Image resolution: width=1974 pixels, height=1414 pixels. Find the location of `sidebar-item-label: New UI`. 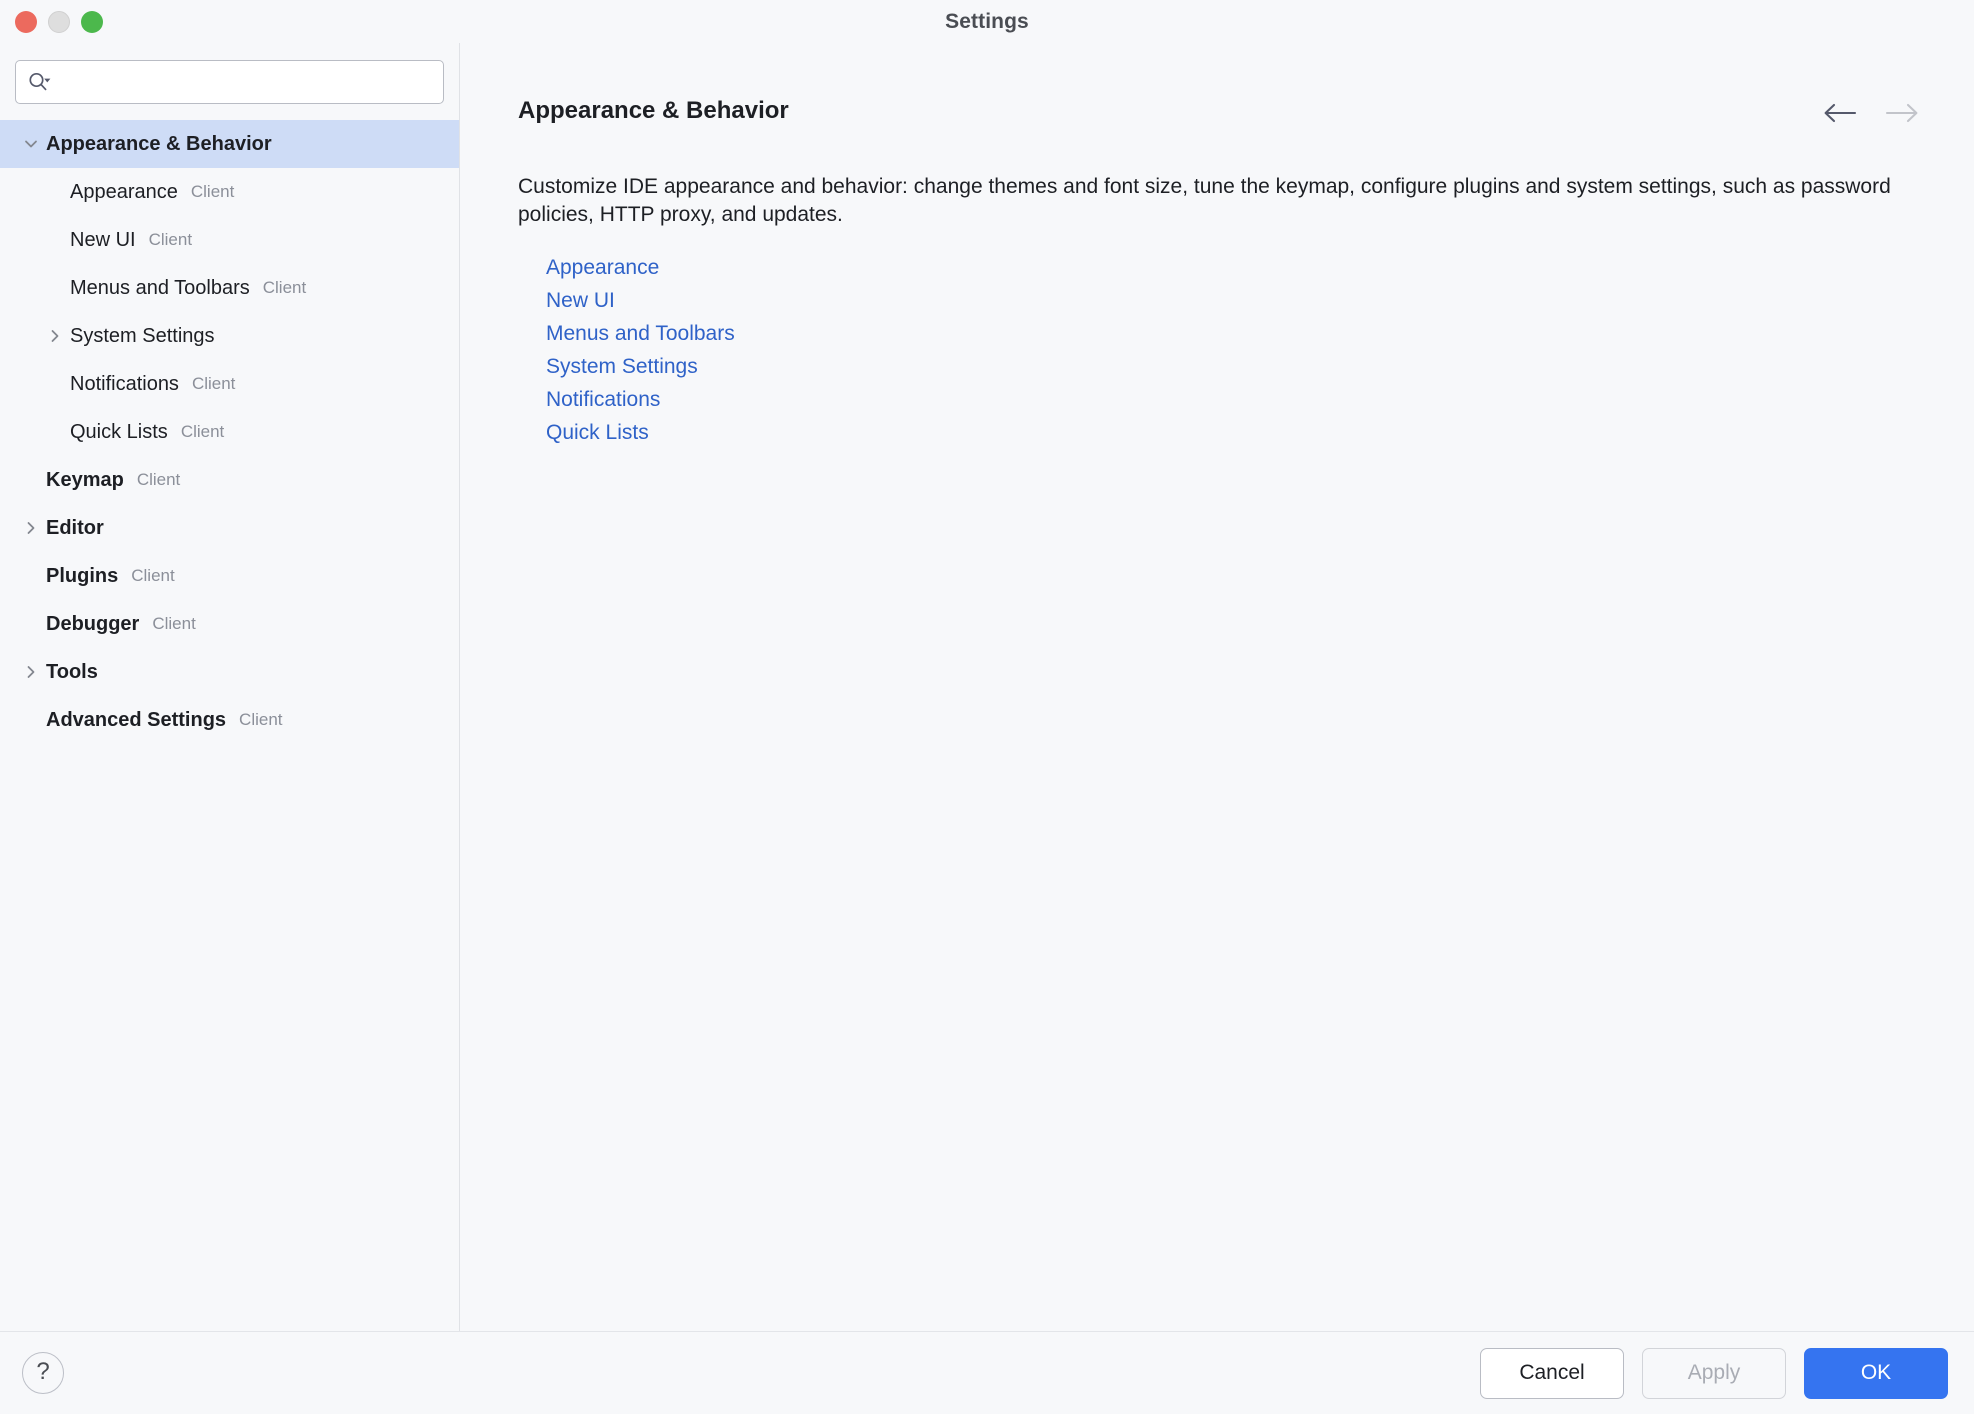

sidebar-item-label: New UI is located at coordinates (103, 239).